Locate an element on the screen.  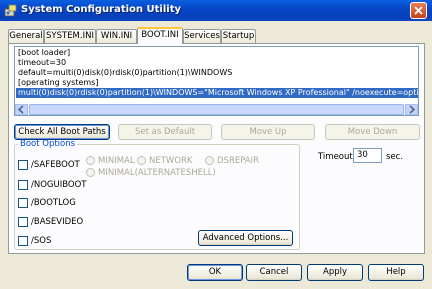
scroll-right-button is located at coordinates (411, 109).